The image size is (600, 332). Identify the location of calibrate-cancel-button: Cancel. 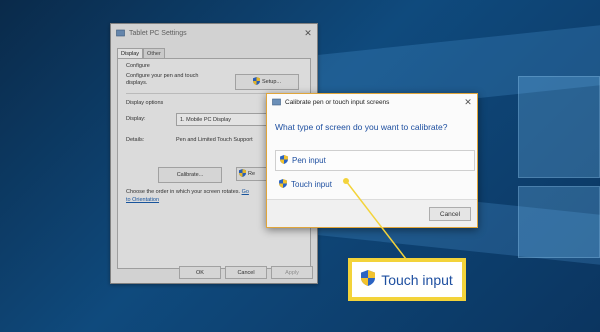
(450, 214).